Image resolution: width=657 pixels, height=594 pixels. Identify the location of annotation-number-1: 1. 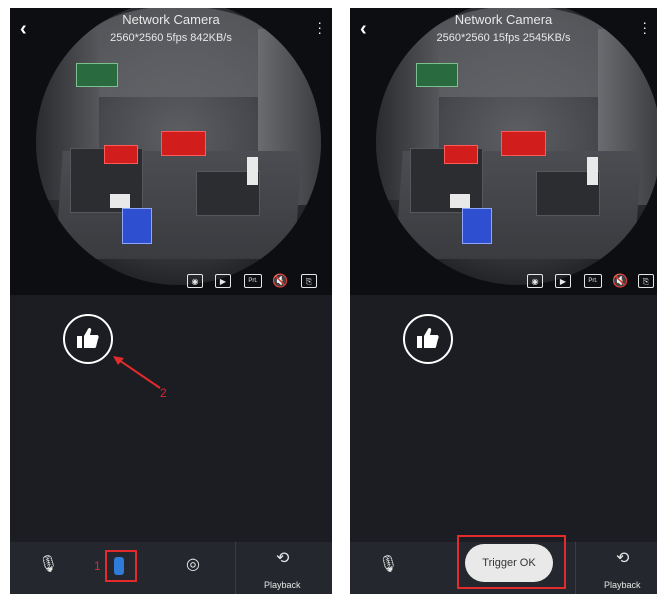
(97, 566).